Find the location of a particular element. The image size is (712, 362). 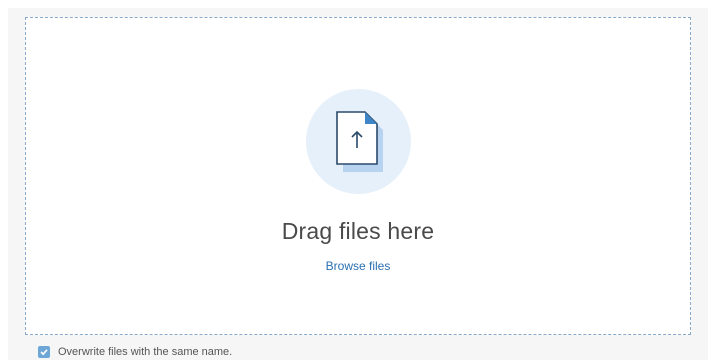

checkmark-icon is located at coordinates (44, 352).